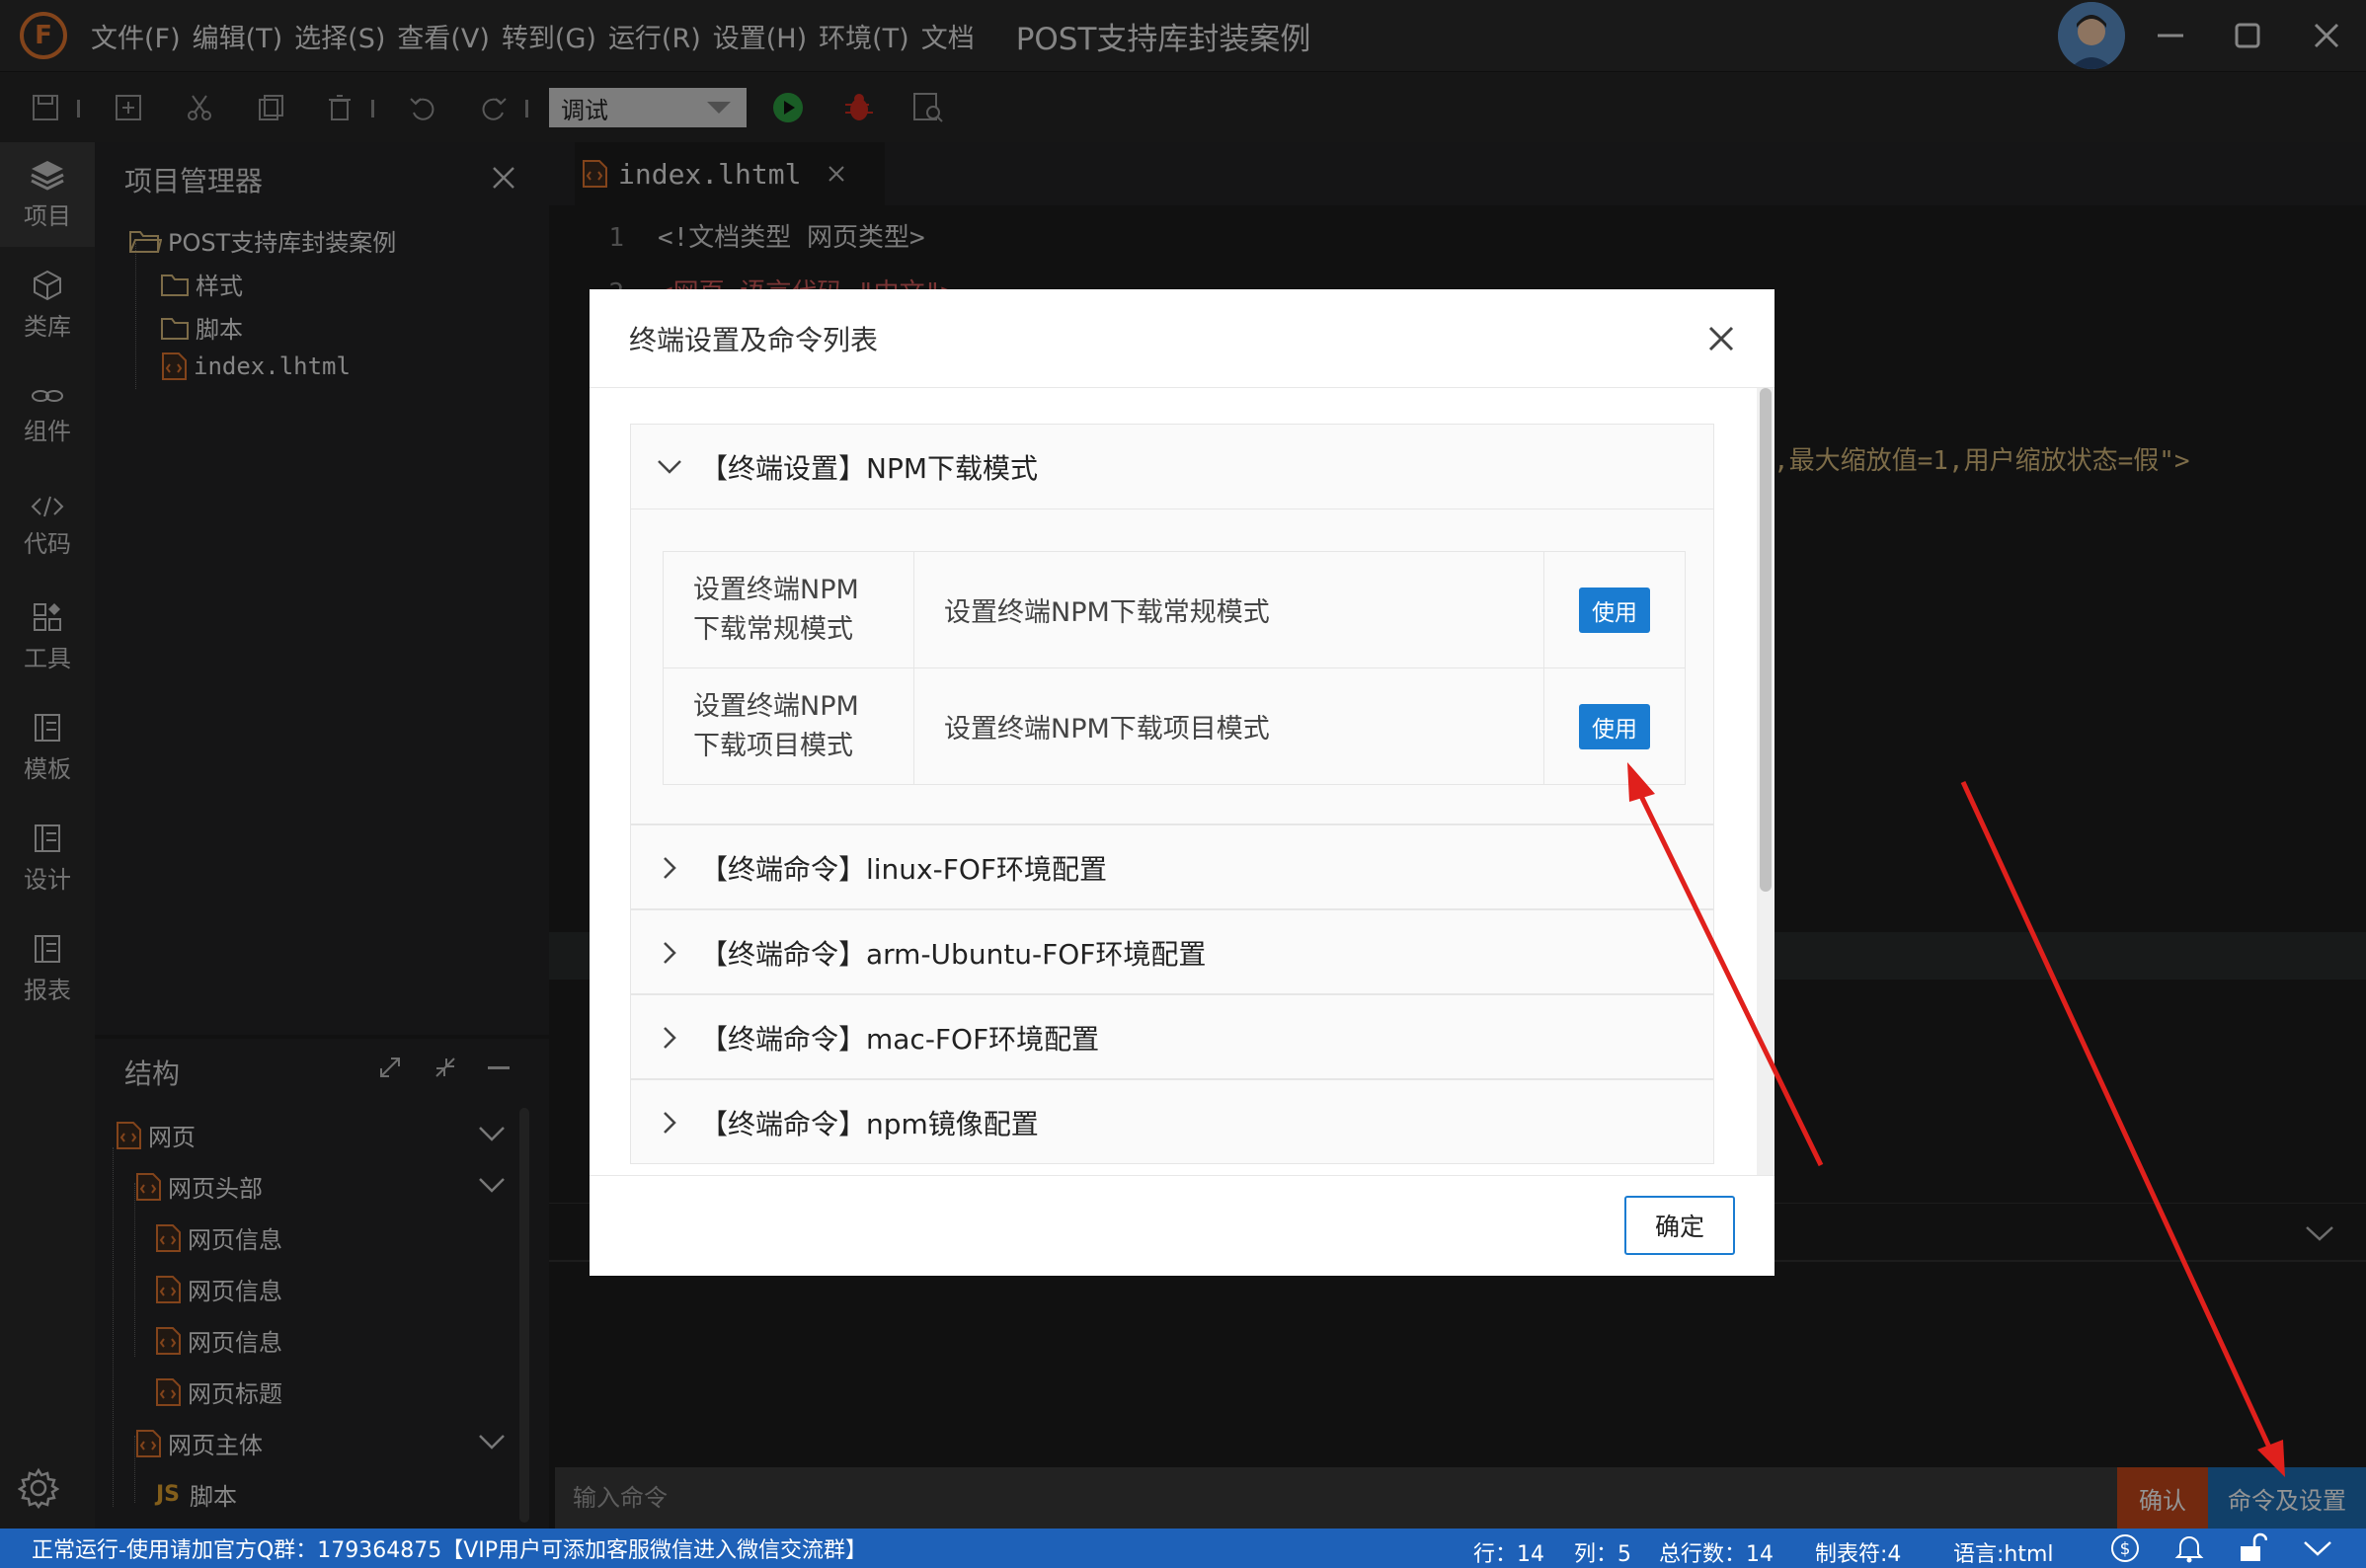  I want to click on status-tab-size: 制表符:4, so click(1858, 1552).